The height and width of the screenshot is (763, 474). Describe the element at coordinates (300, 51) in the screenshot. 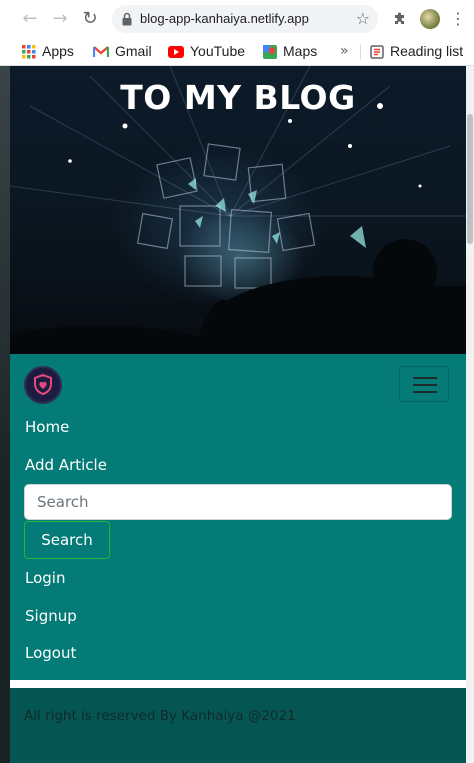

I see `bookmark-label: Maps` at that location.